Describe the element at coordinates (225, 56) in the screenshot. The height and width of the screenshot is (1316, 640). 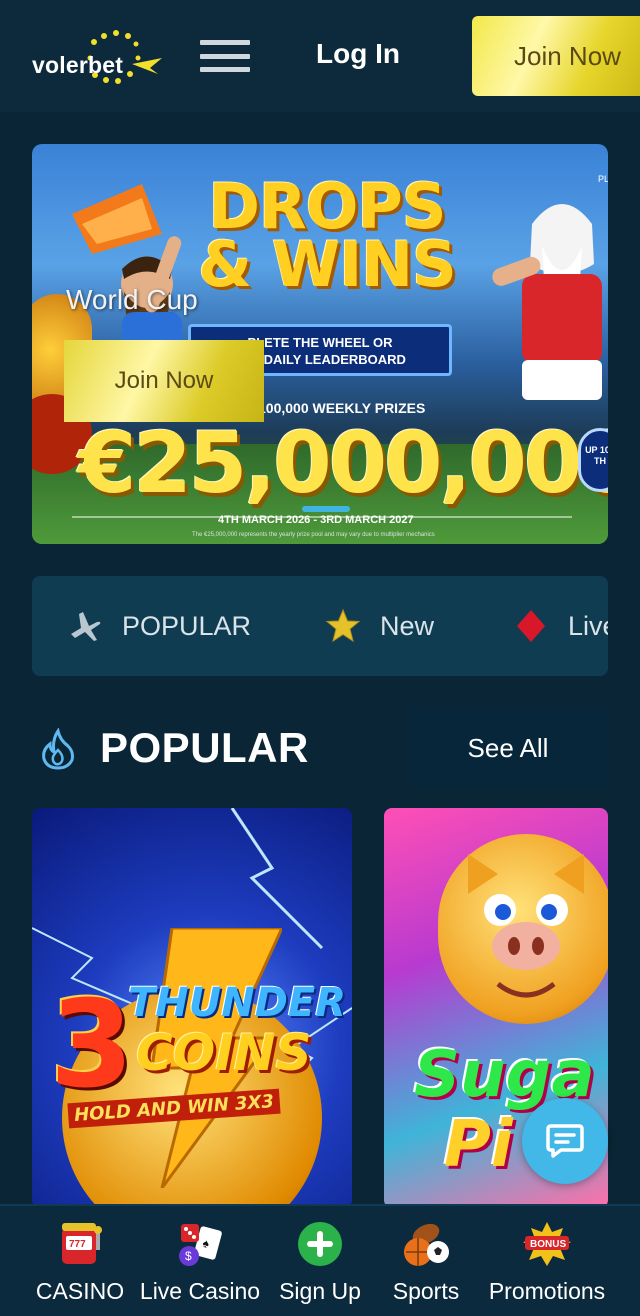
I see `menu-icon` at that location.